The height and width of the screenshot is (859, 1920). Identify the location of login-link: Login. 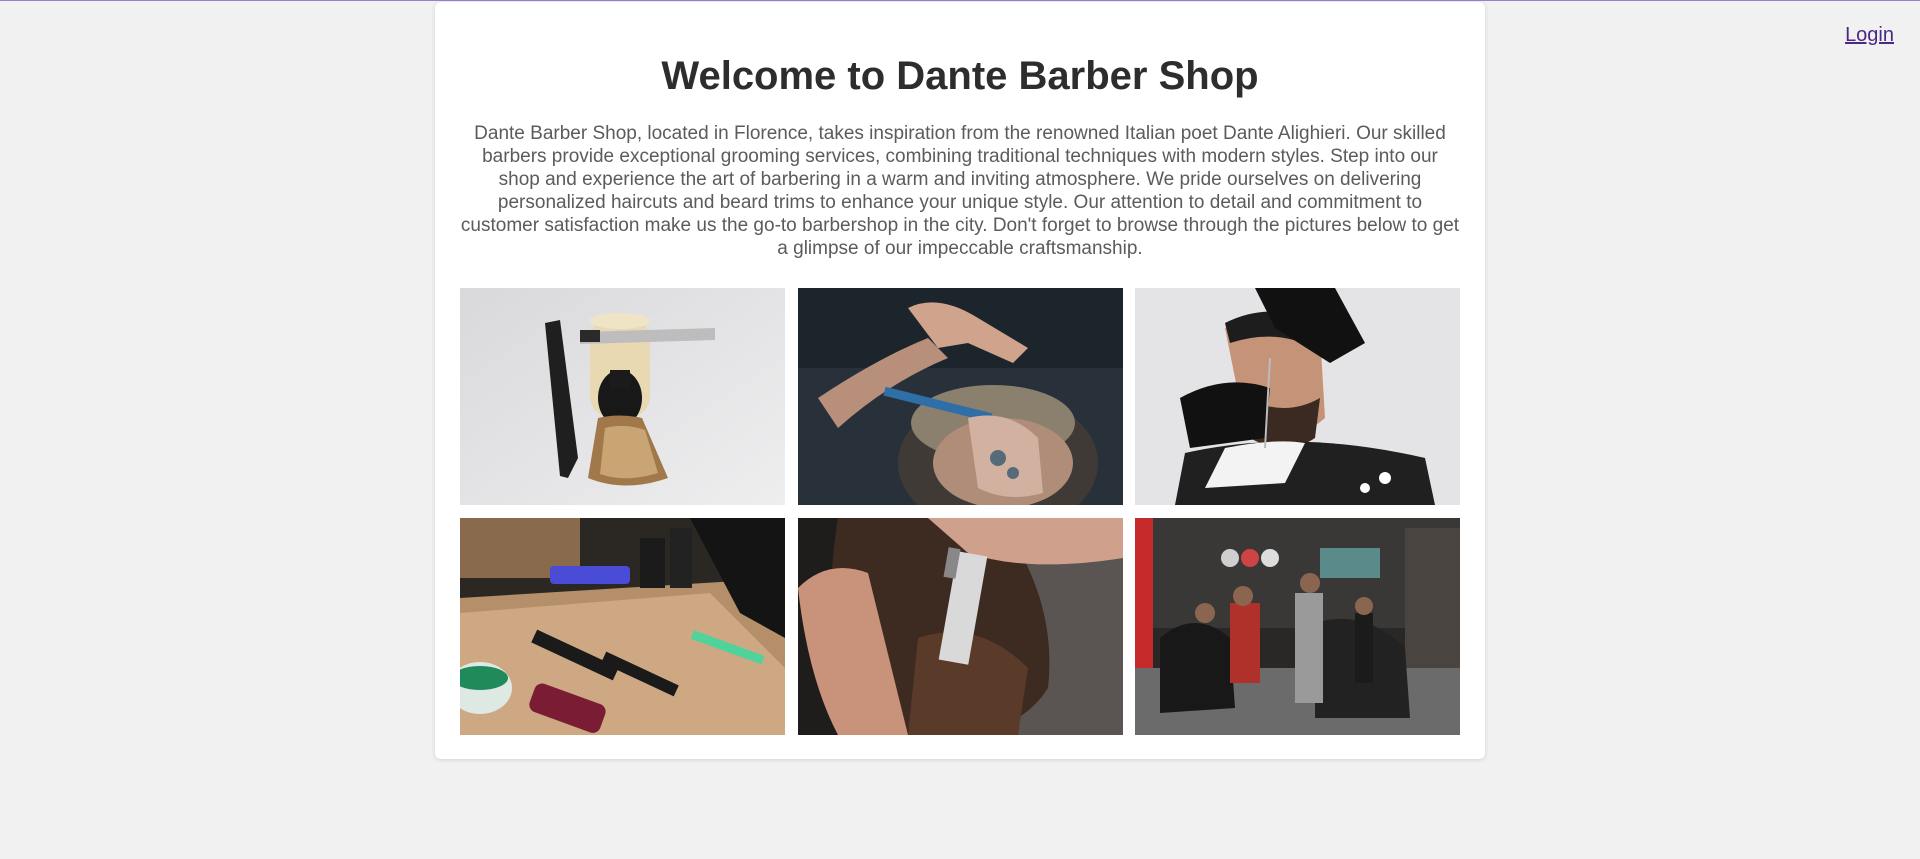
(1869, 35).